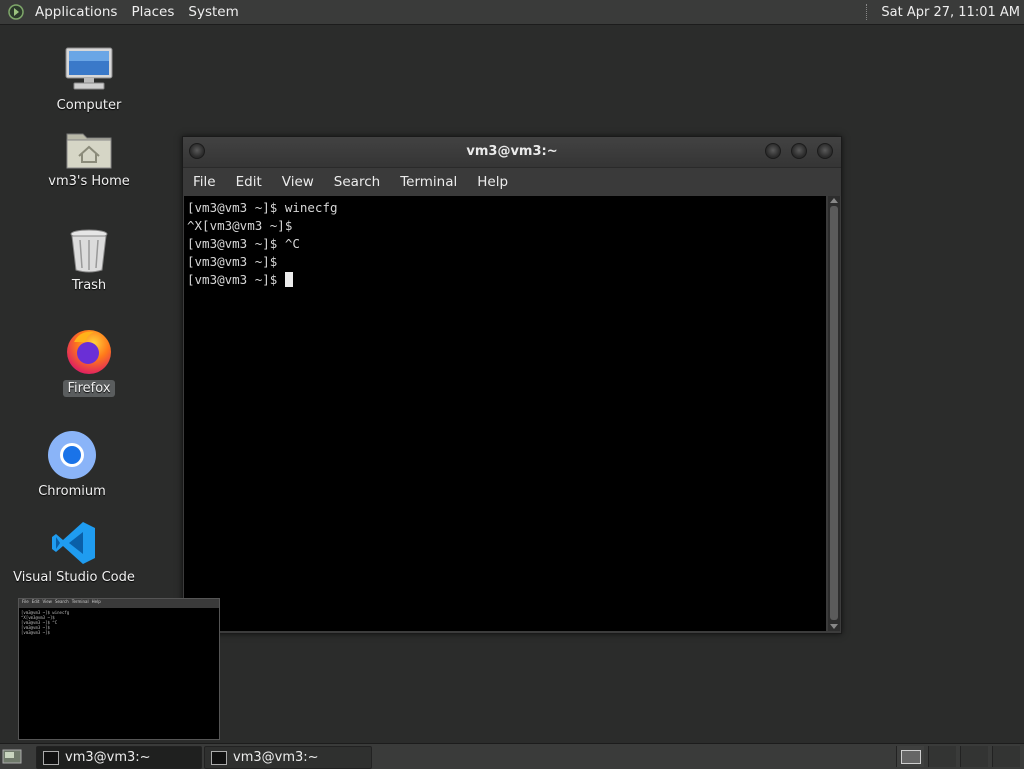 The height and width of the screenshot is (769, 1024). I want to click on desktop-icon-trash: Trash, so click(89, 260).